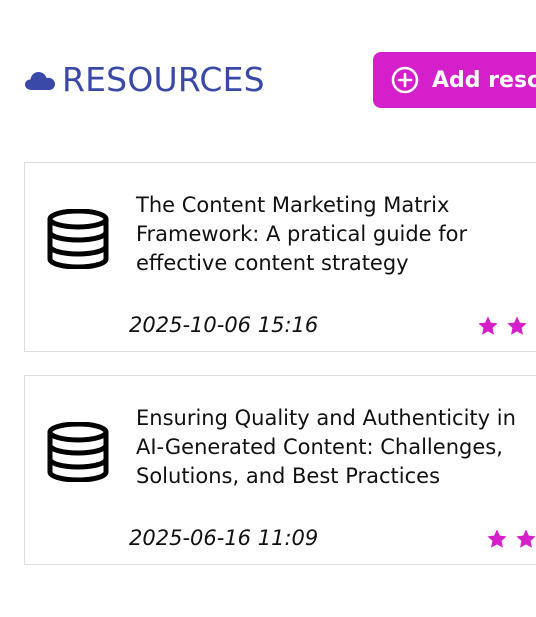 This screenshot has width=536, height=617. Describe the element at coordinates (405, 80) in the screenshot. I see `plus-circle-icon` at that location.